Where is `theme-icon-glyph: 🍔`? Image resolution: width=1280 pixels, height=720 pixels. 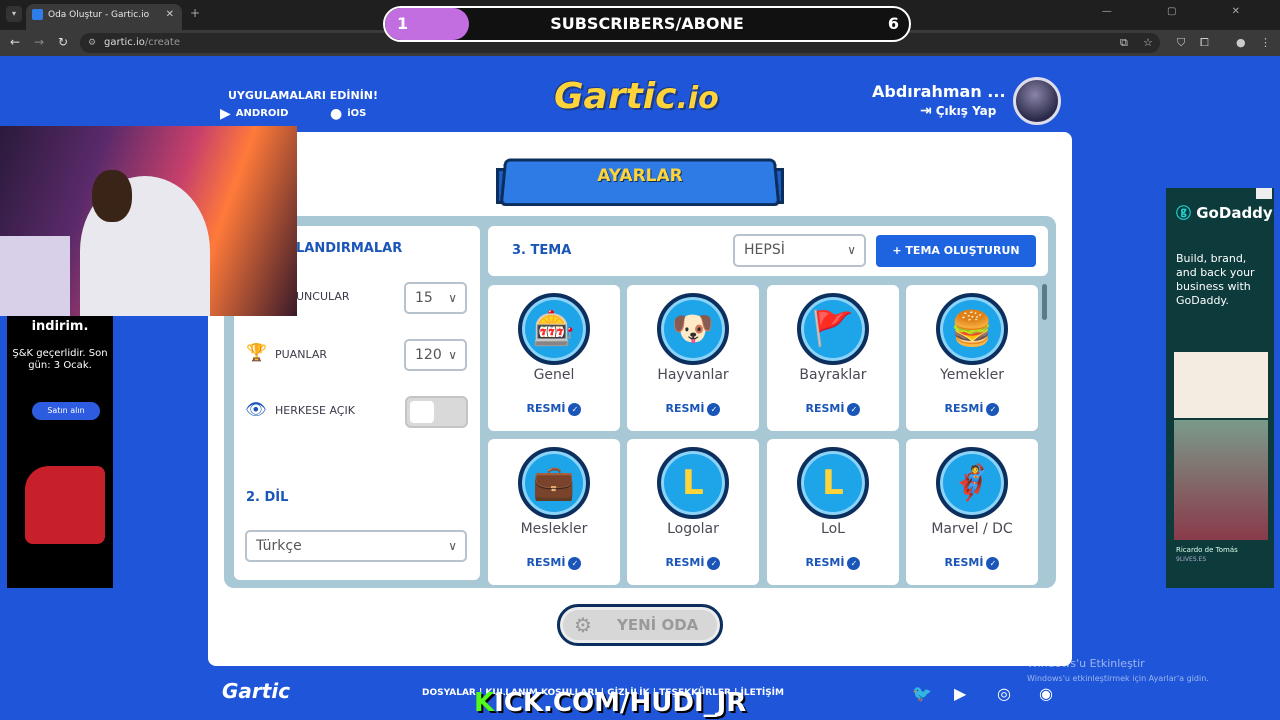 theme-icon-glyph: 🍔 is located at coordinates (972, 329).